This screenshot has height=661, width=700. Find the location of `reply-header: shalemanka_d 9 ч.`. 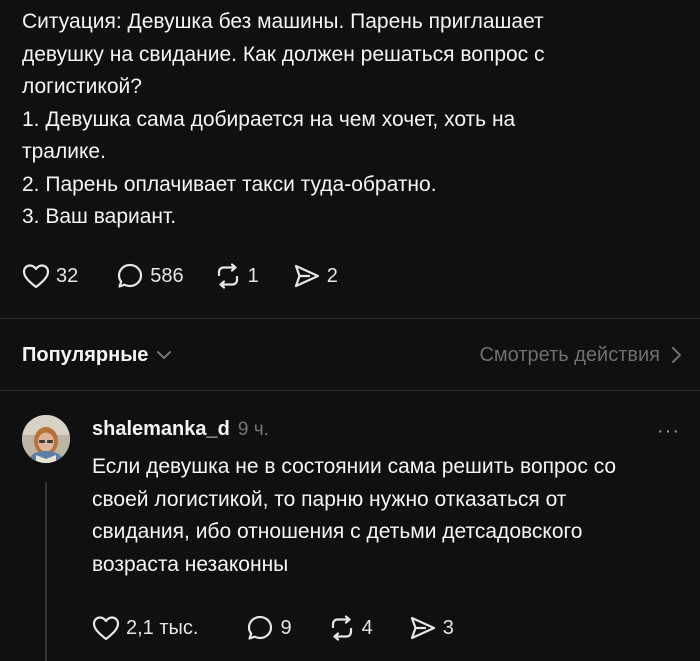

reply-header: shalemanka_d 9 ч. is located at coordinates (180, 429).